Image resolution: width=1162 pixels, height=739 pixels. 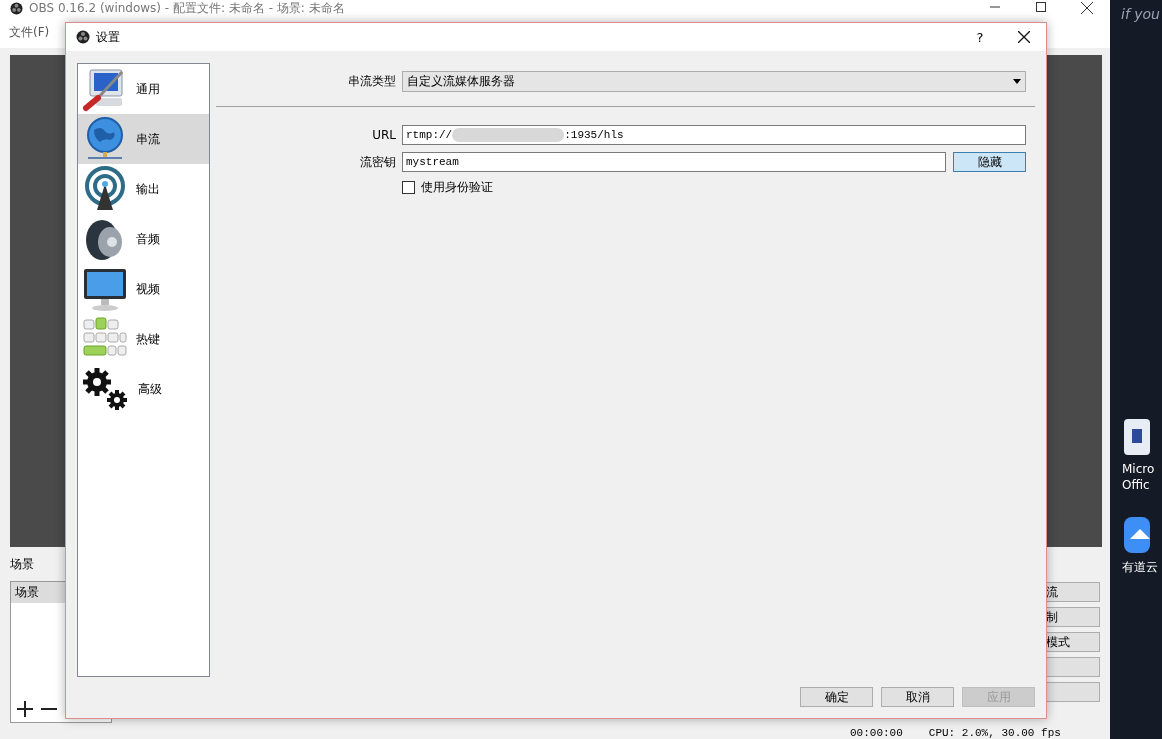 I want to click on url-field: rtmp:// :1935/hls, so click(x=714, y=135).